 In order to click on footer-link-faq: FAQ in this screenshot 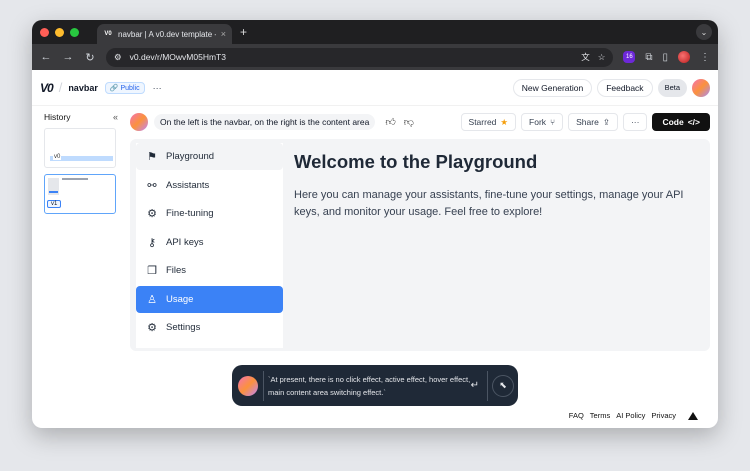, I will do `click(576, 415)`.